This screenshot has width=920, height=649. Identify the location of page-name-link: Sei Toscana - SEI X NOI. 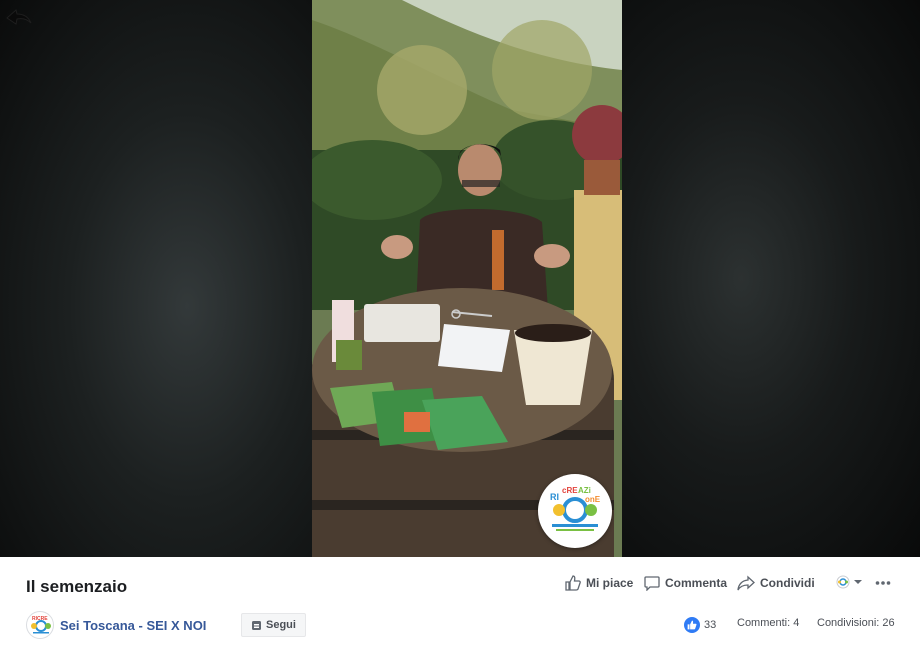
(133, 625).